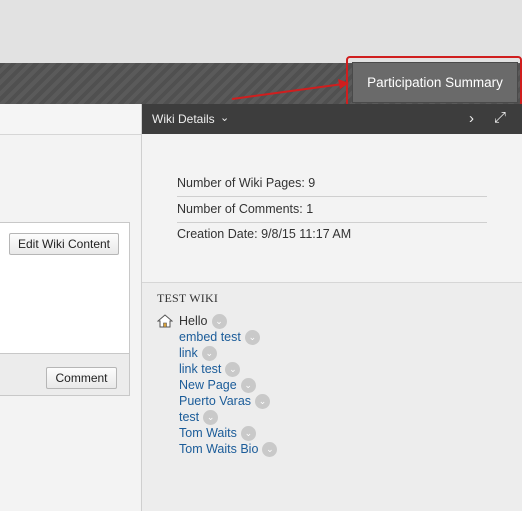 This screenshot has height=511, width=522. I want to click on tree-item: embed test ⌄, so click(219, 337).